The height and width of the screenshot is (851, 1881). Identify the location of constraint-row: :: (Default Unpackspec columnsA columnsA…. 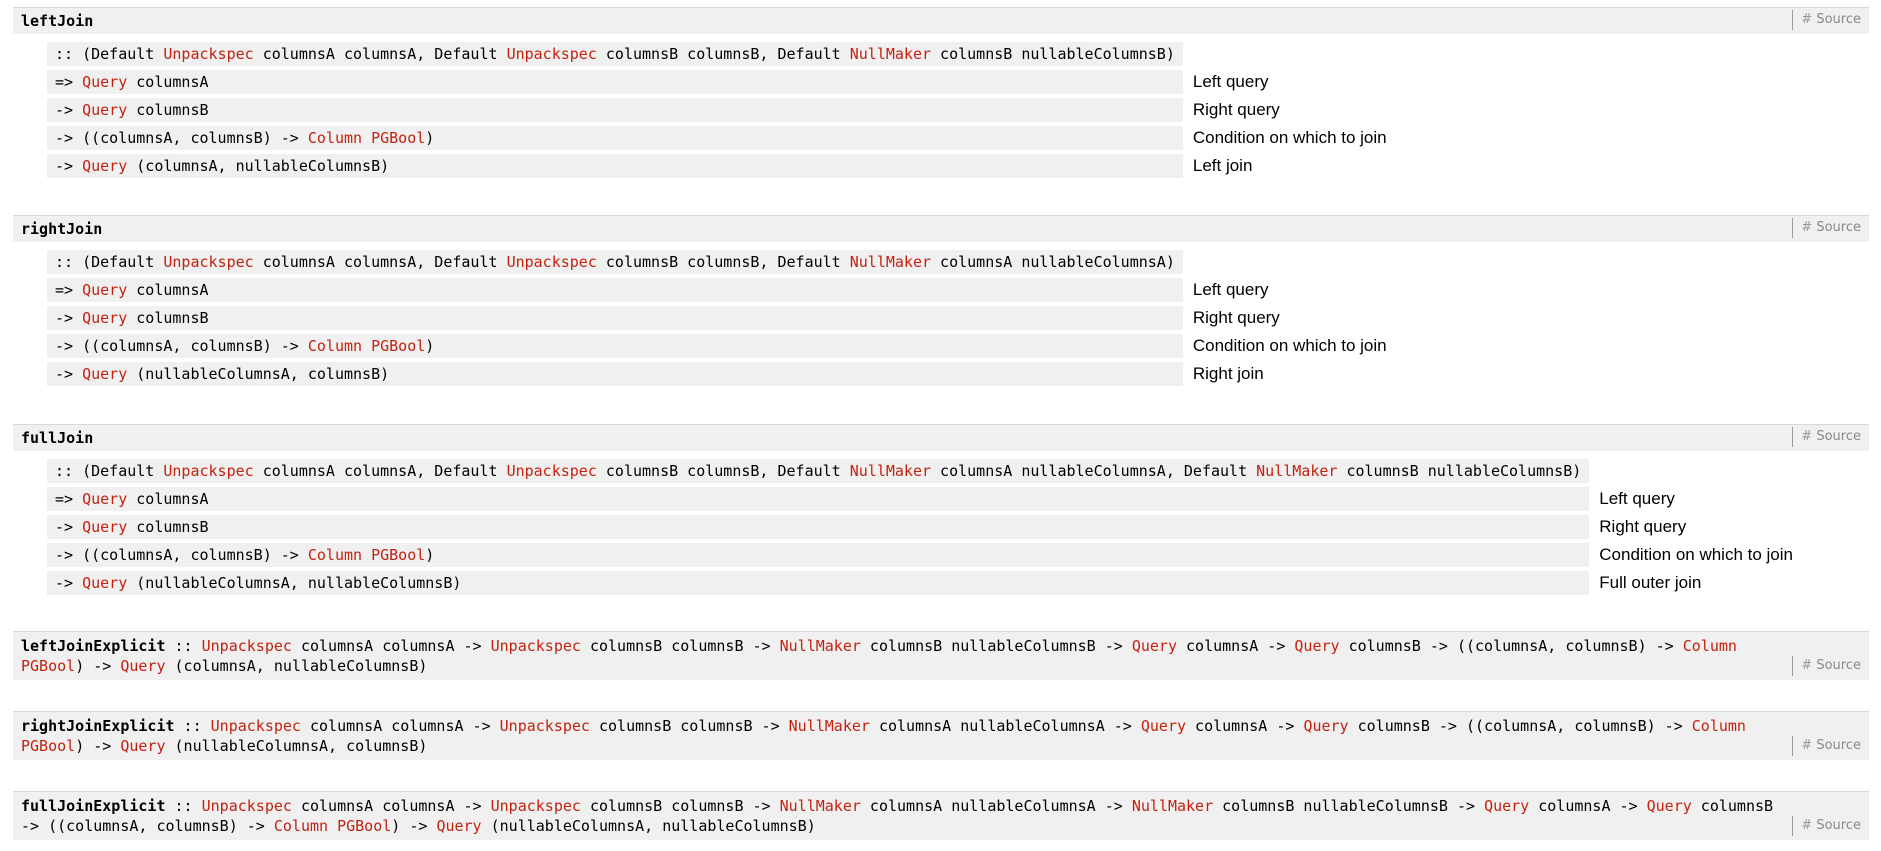
(717, 54).